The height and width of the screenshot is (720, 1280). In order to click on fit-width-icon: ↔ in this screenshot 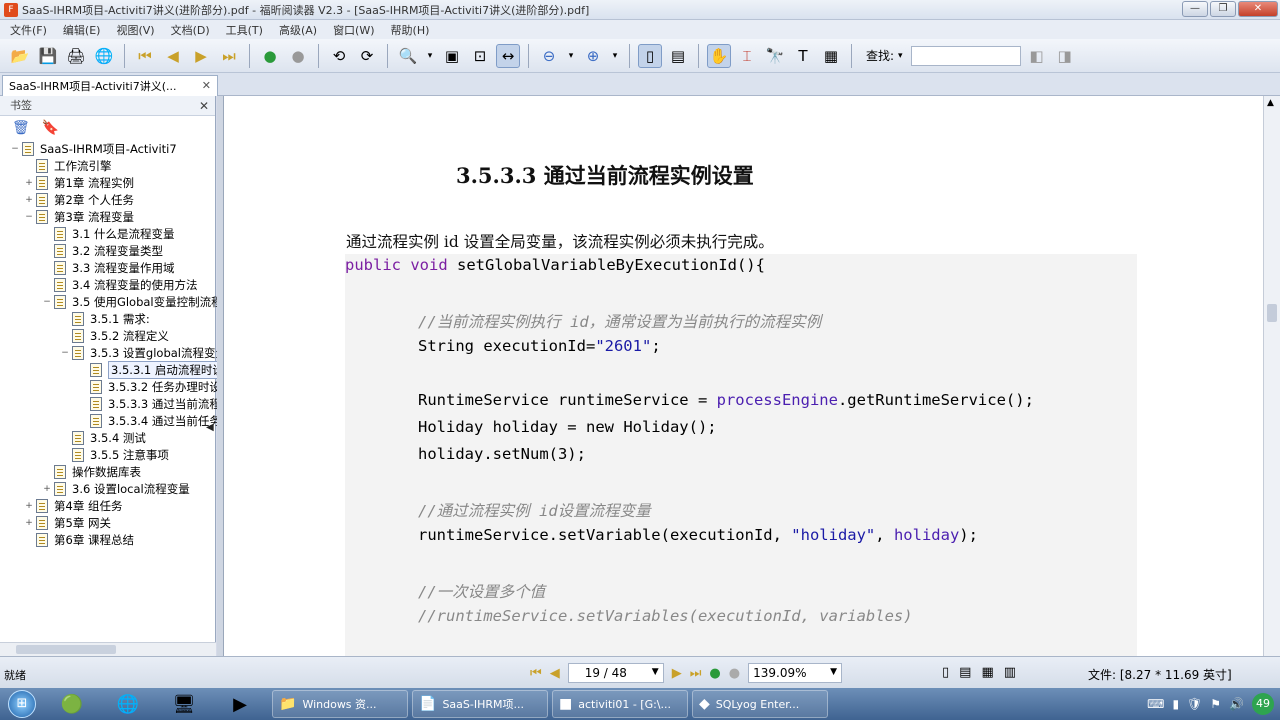, I will do `click(508, 55)`.